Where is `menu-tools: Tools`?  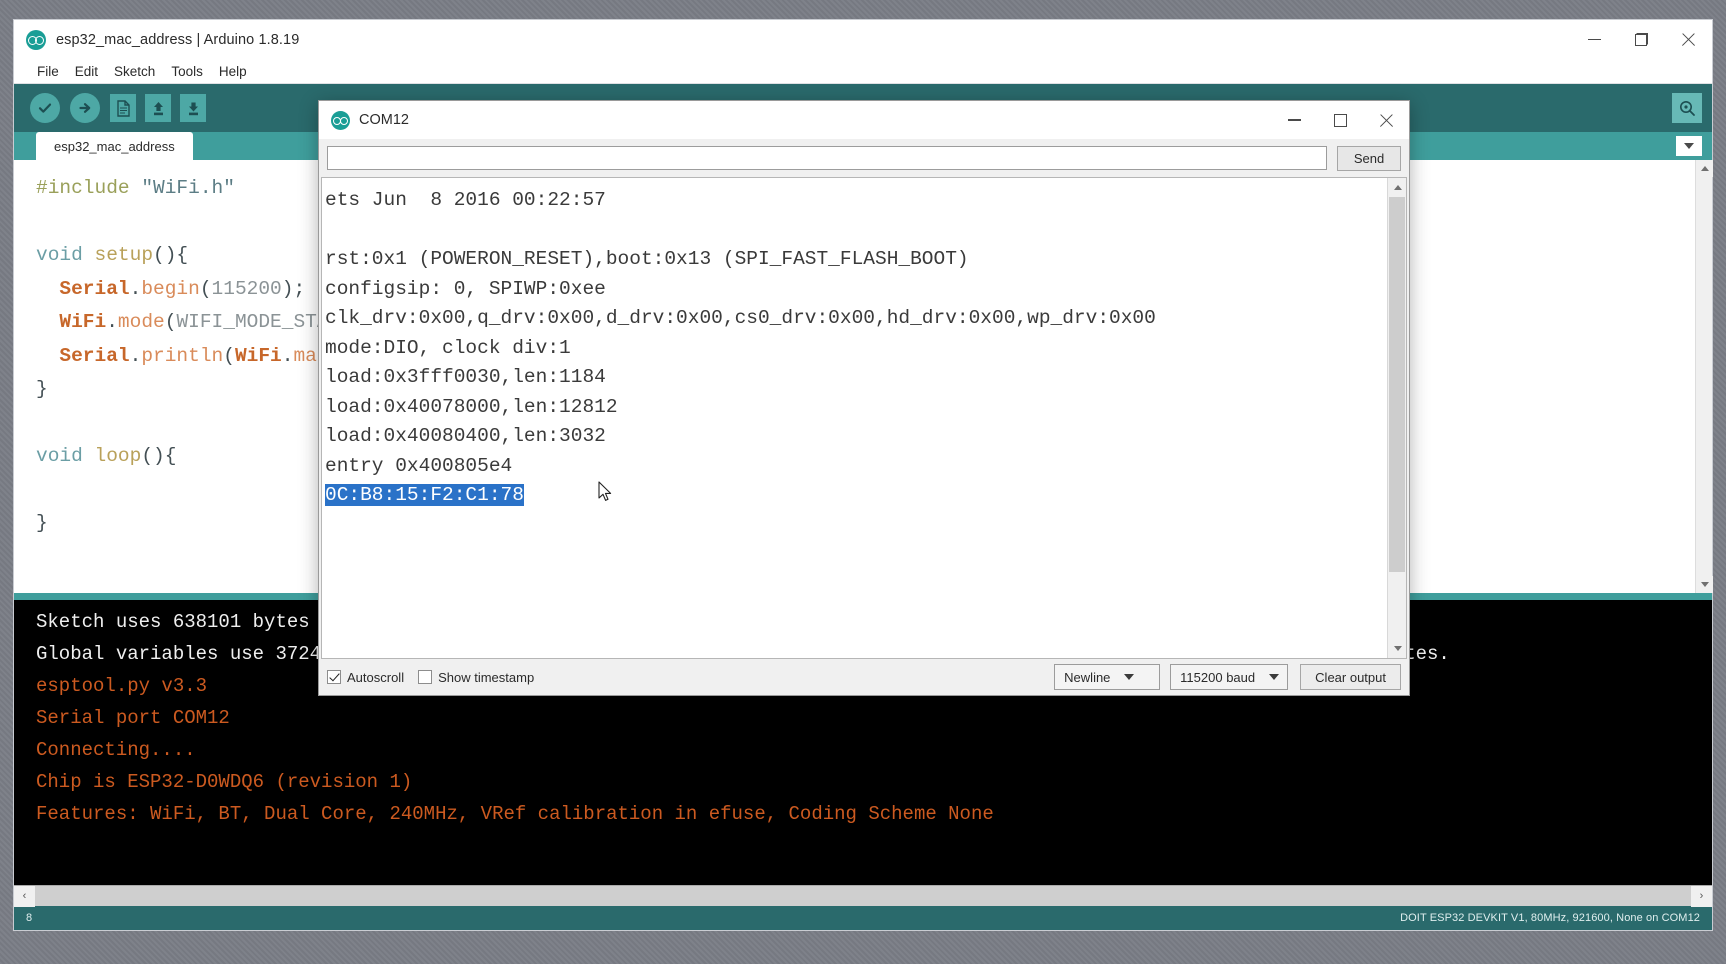 menu-tools: Tools is located at coordinates (187, 71).